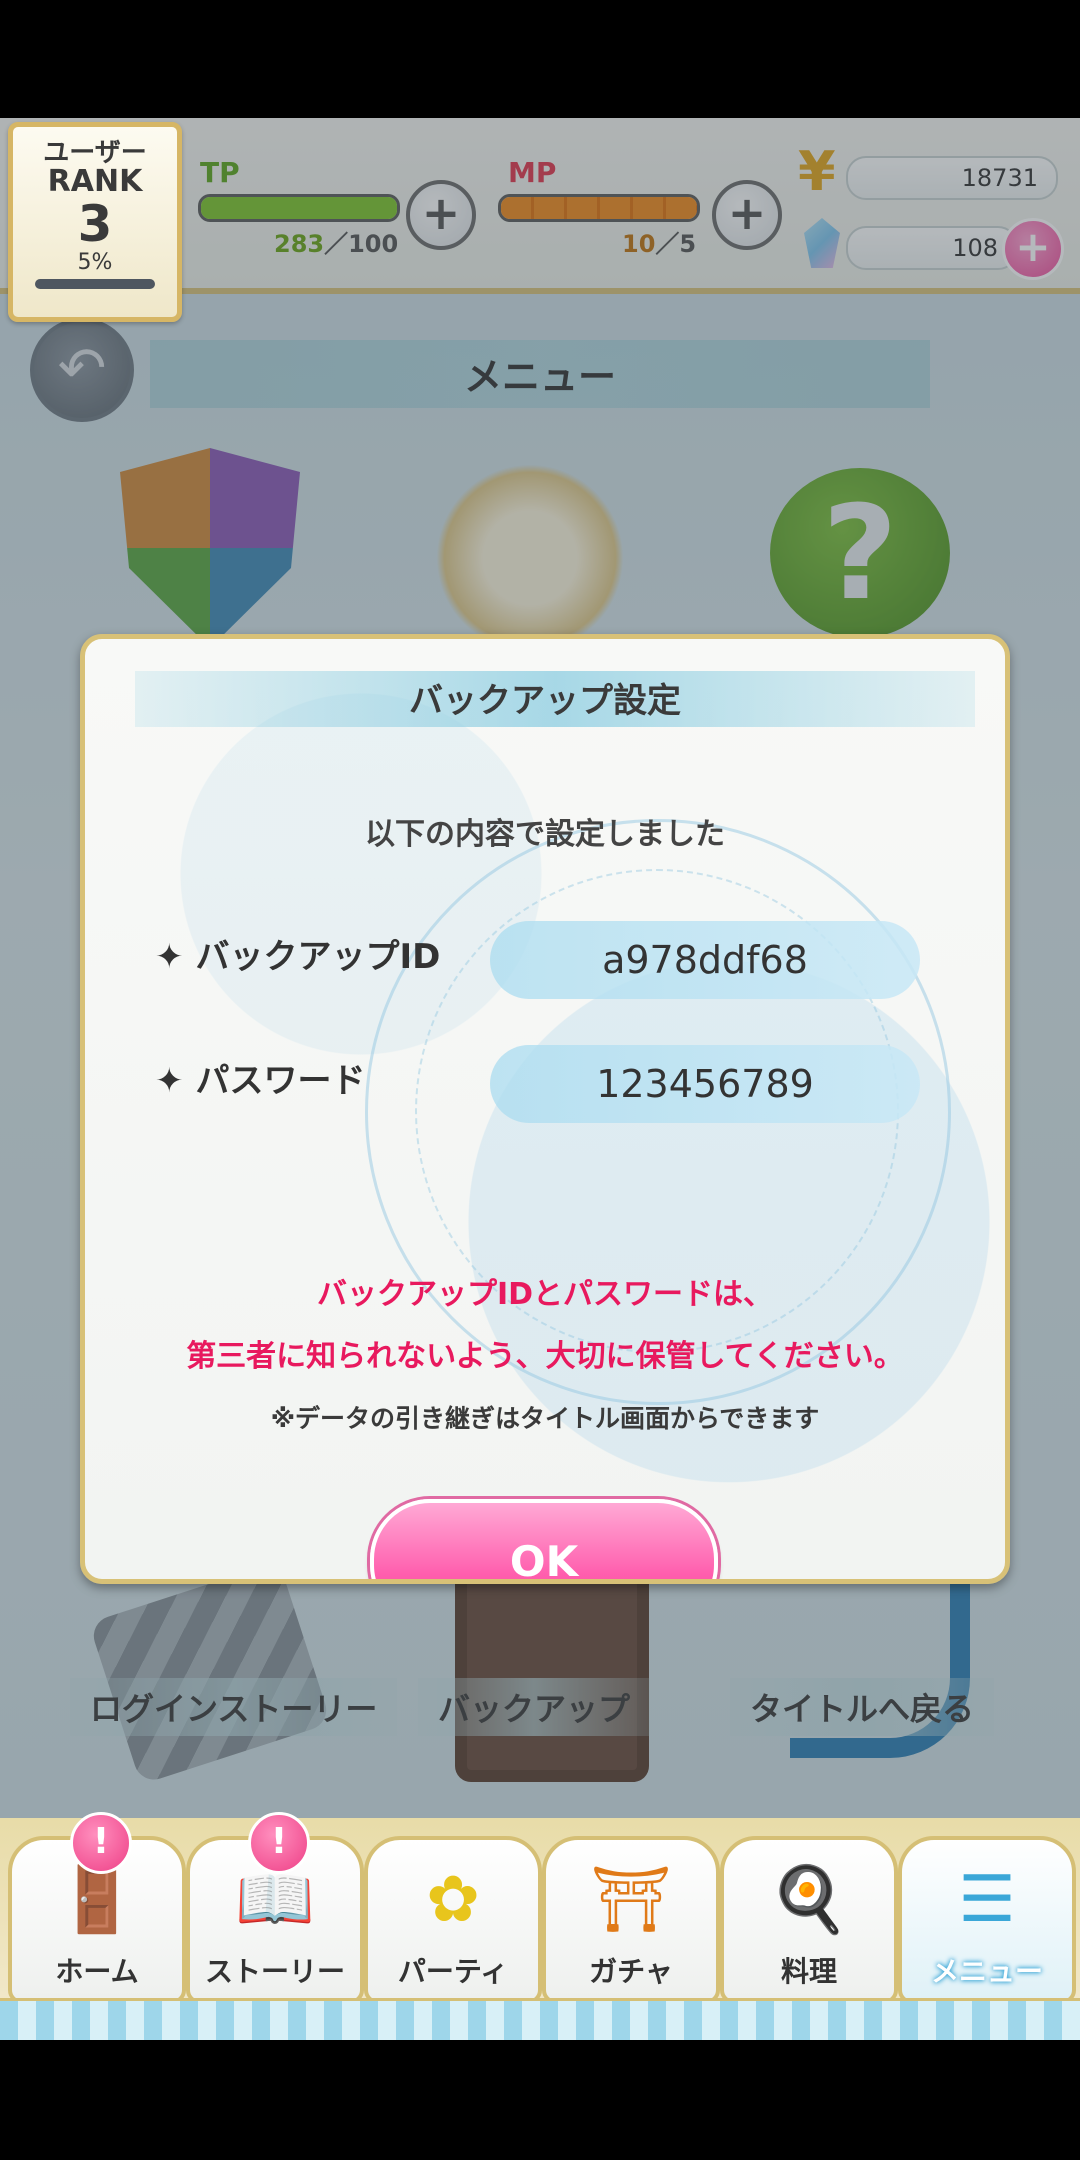 Image resolution: width=1080 pixels, height=2160 pixels. What do you see at coordinates (808, 1971) in the screenshot?
I see `nav-cooking-label: 料理` at bounding box center [808, 1971].